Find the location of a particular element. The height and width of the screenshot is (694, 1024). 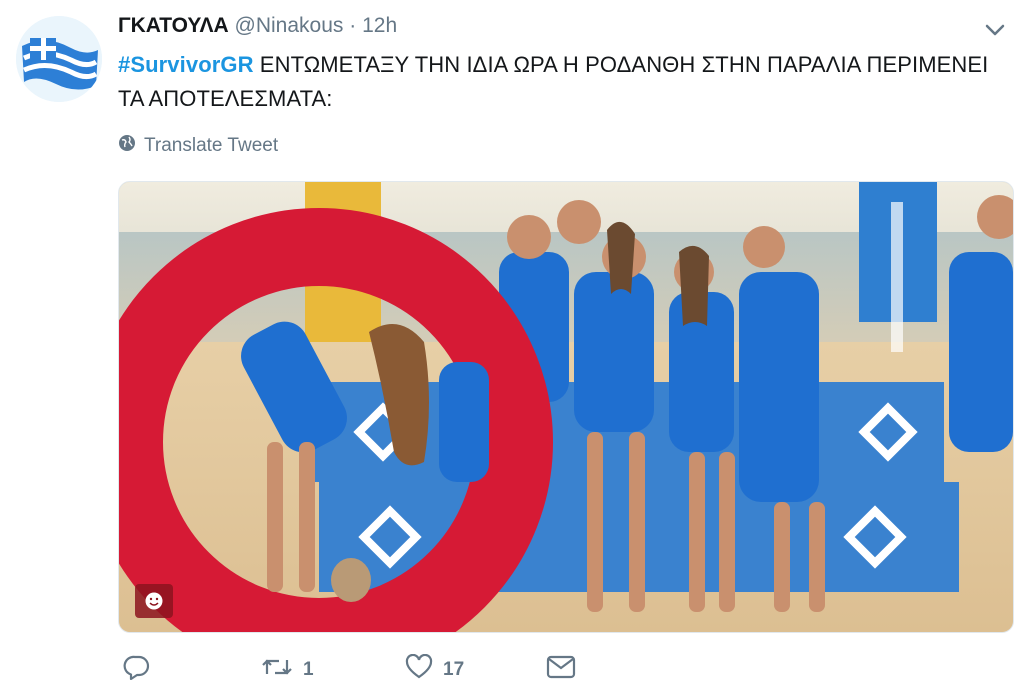

direct-message-button is located at coordinates (561, 670).